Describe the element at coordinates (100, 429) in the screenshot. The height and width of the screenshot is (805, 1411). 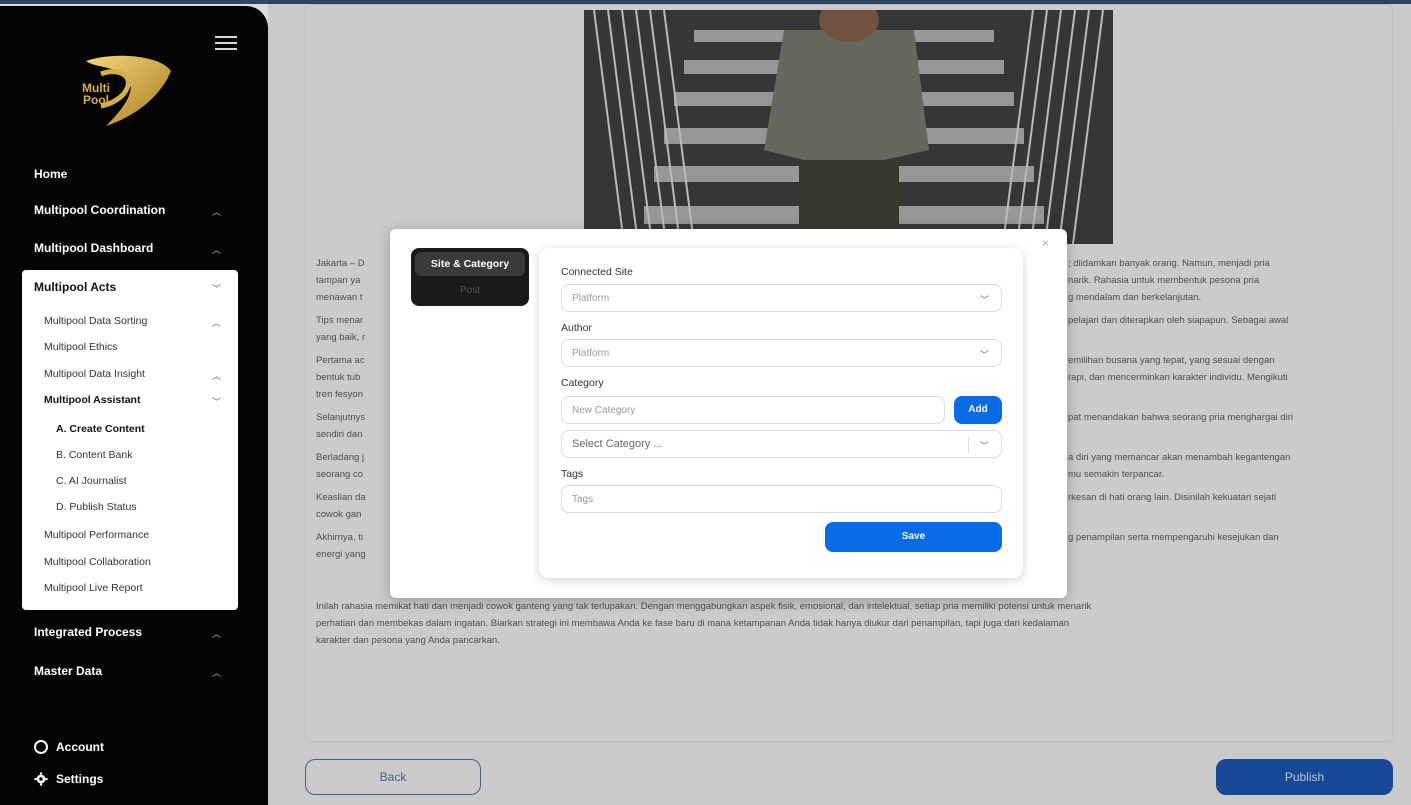
I see `nav-create-content: A. Create Content` at that location.